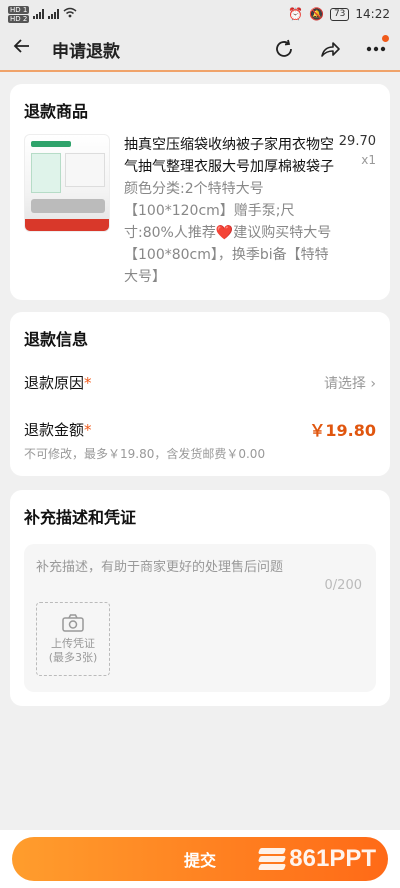 The width and height of the screenshot is (400, 888). What do you see at coordinates (27, 49) in the screenshot?
I see `back-arrow-icon` at bounding box center [27, 49].